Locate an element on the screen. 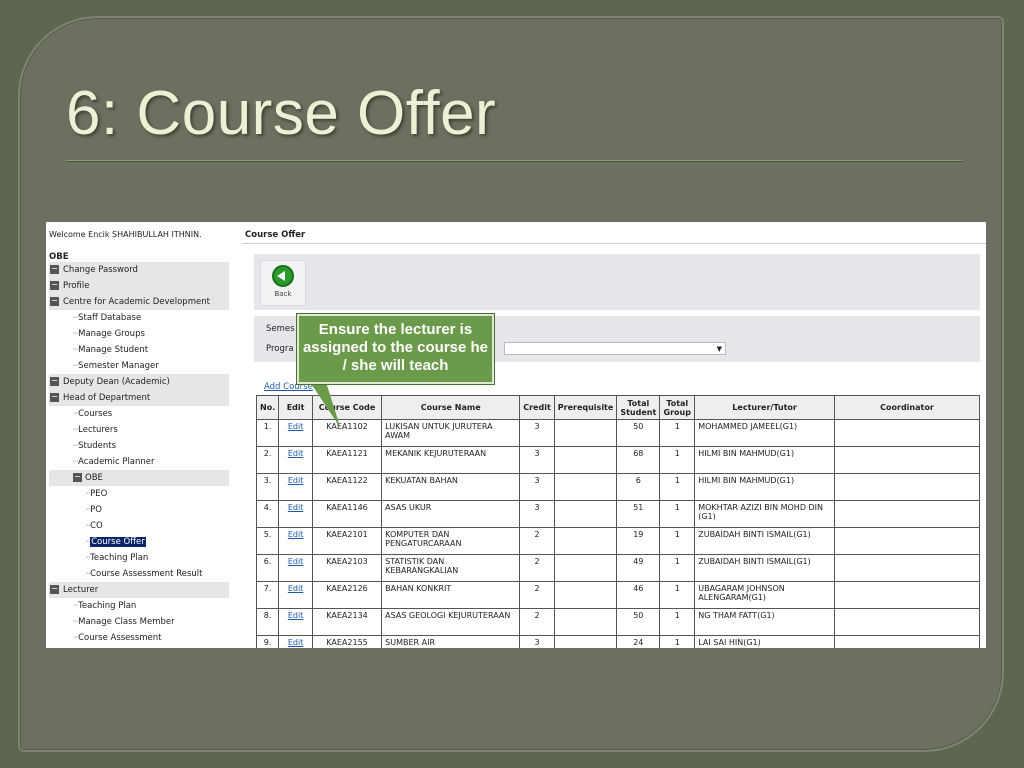  sidebar-item-teaching-plan: ┄Teaching Plan is located at coordinates (139, 558).